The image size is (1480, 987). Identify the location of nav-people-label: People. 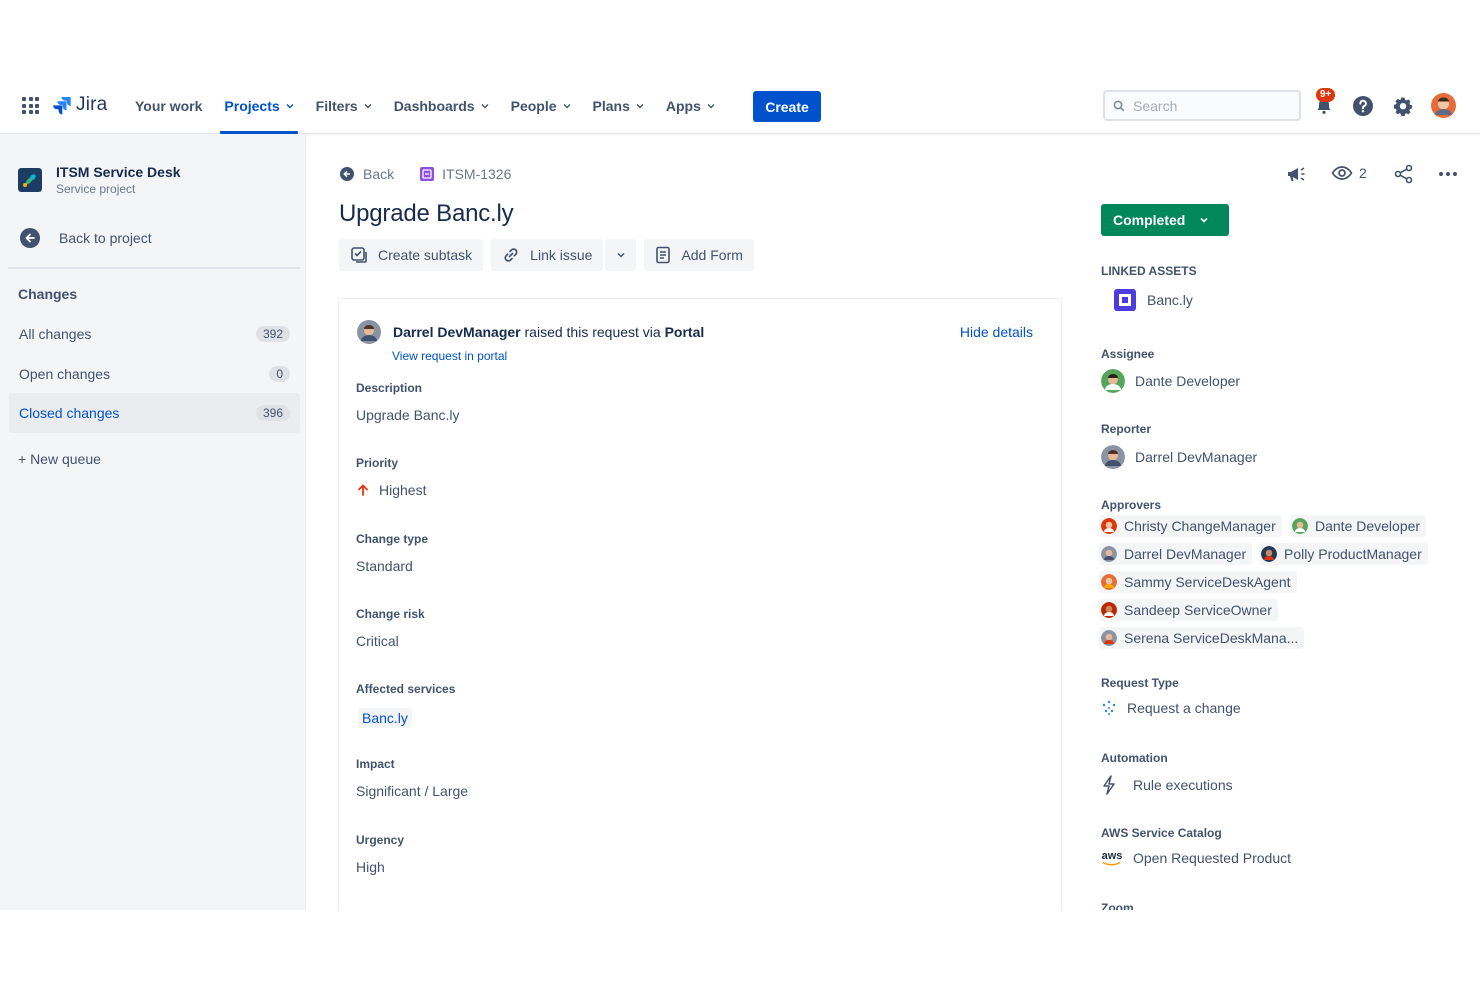
(533, 106).